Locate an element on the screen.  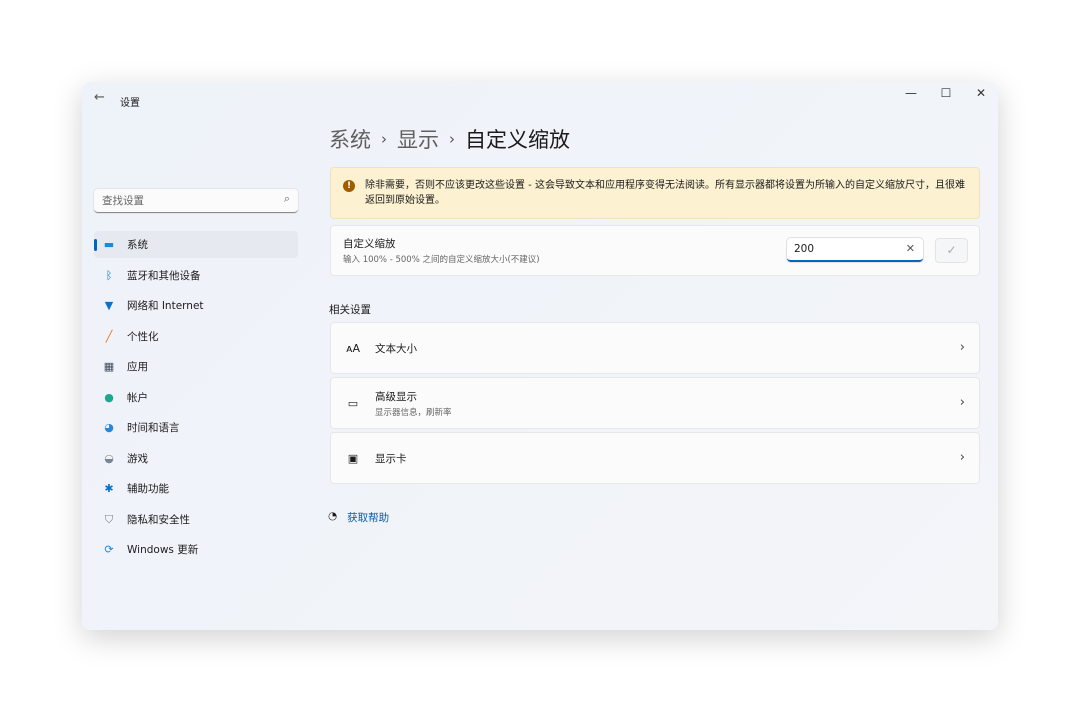
nav-label: 隐私和安全性 is located at coordinates (158, 520).